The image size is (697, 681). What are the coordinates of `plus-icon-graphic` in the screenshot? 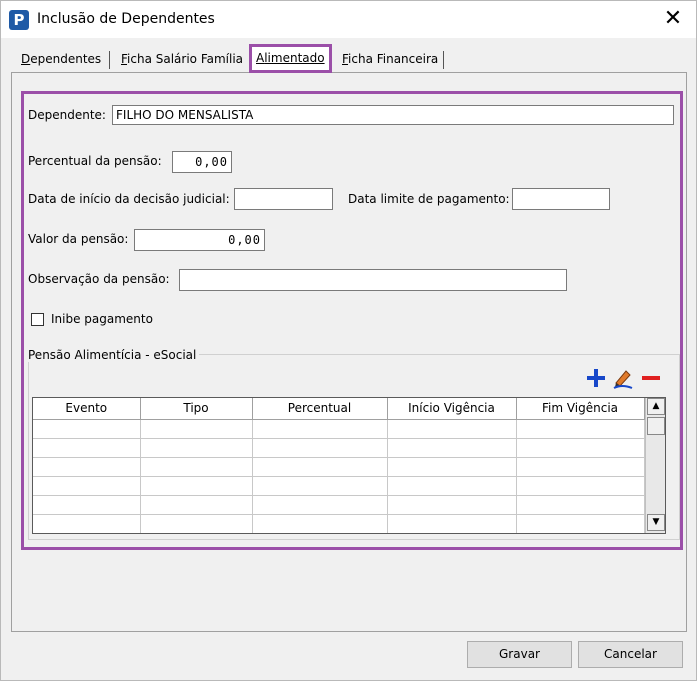 It's located at (596, 378).